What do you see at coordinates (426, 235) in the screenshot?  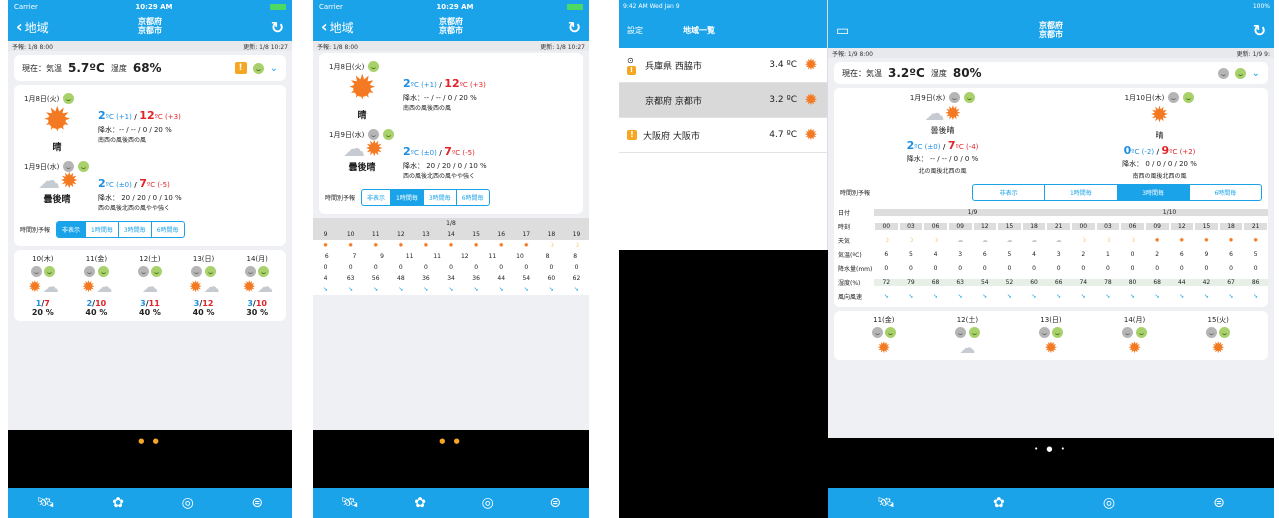 I see `hour-cell: 13` at bounding box center [426, 235].